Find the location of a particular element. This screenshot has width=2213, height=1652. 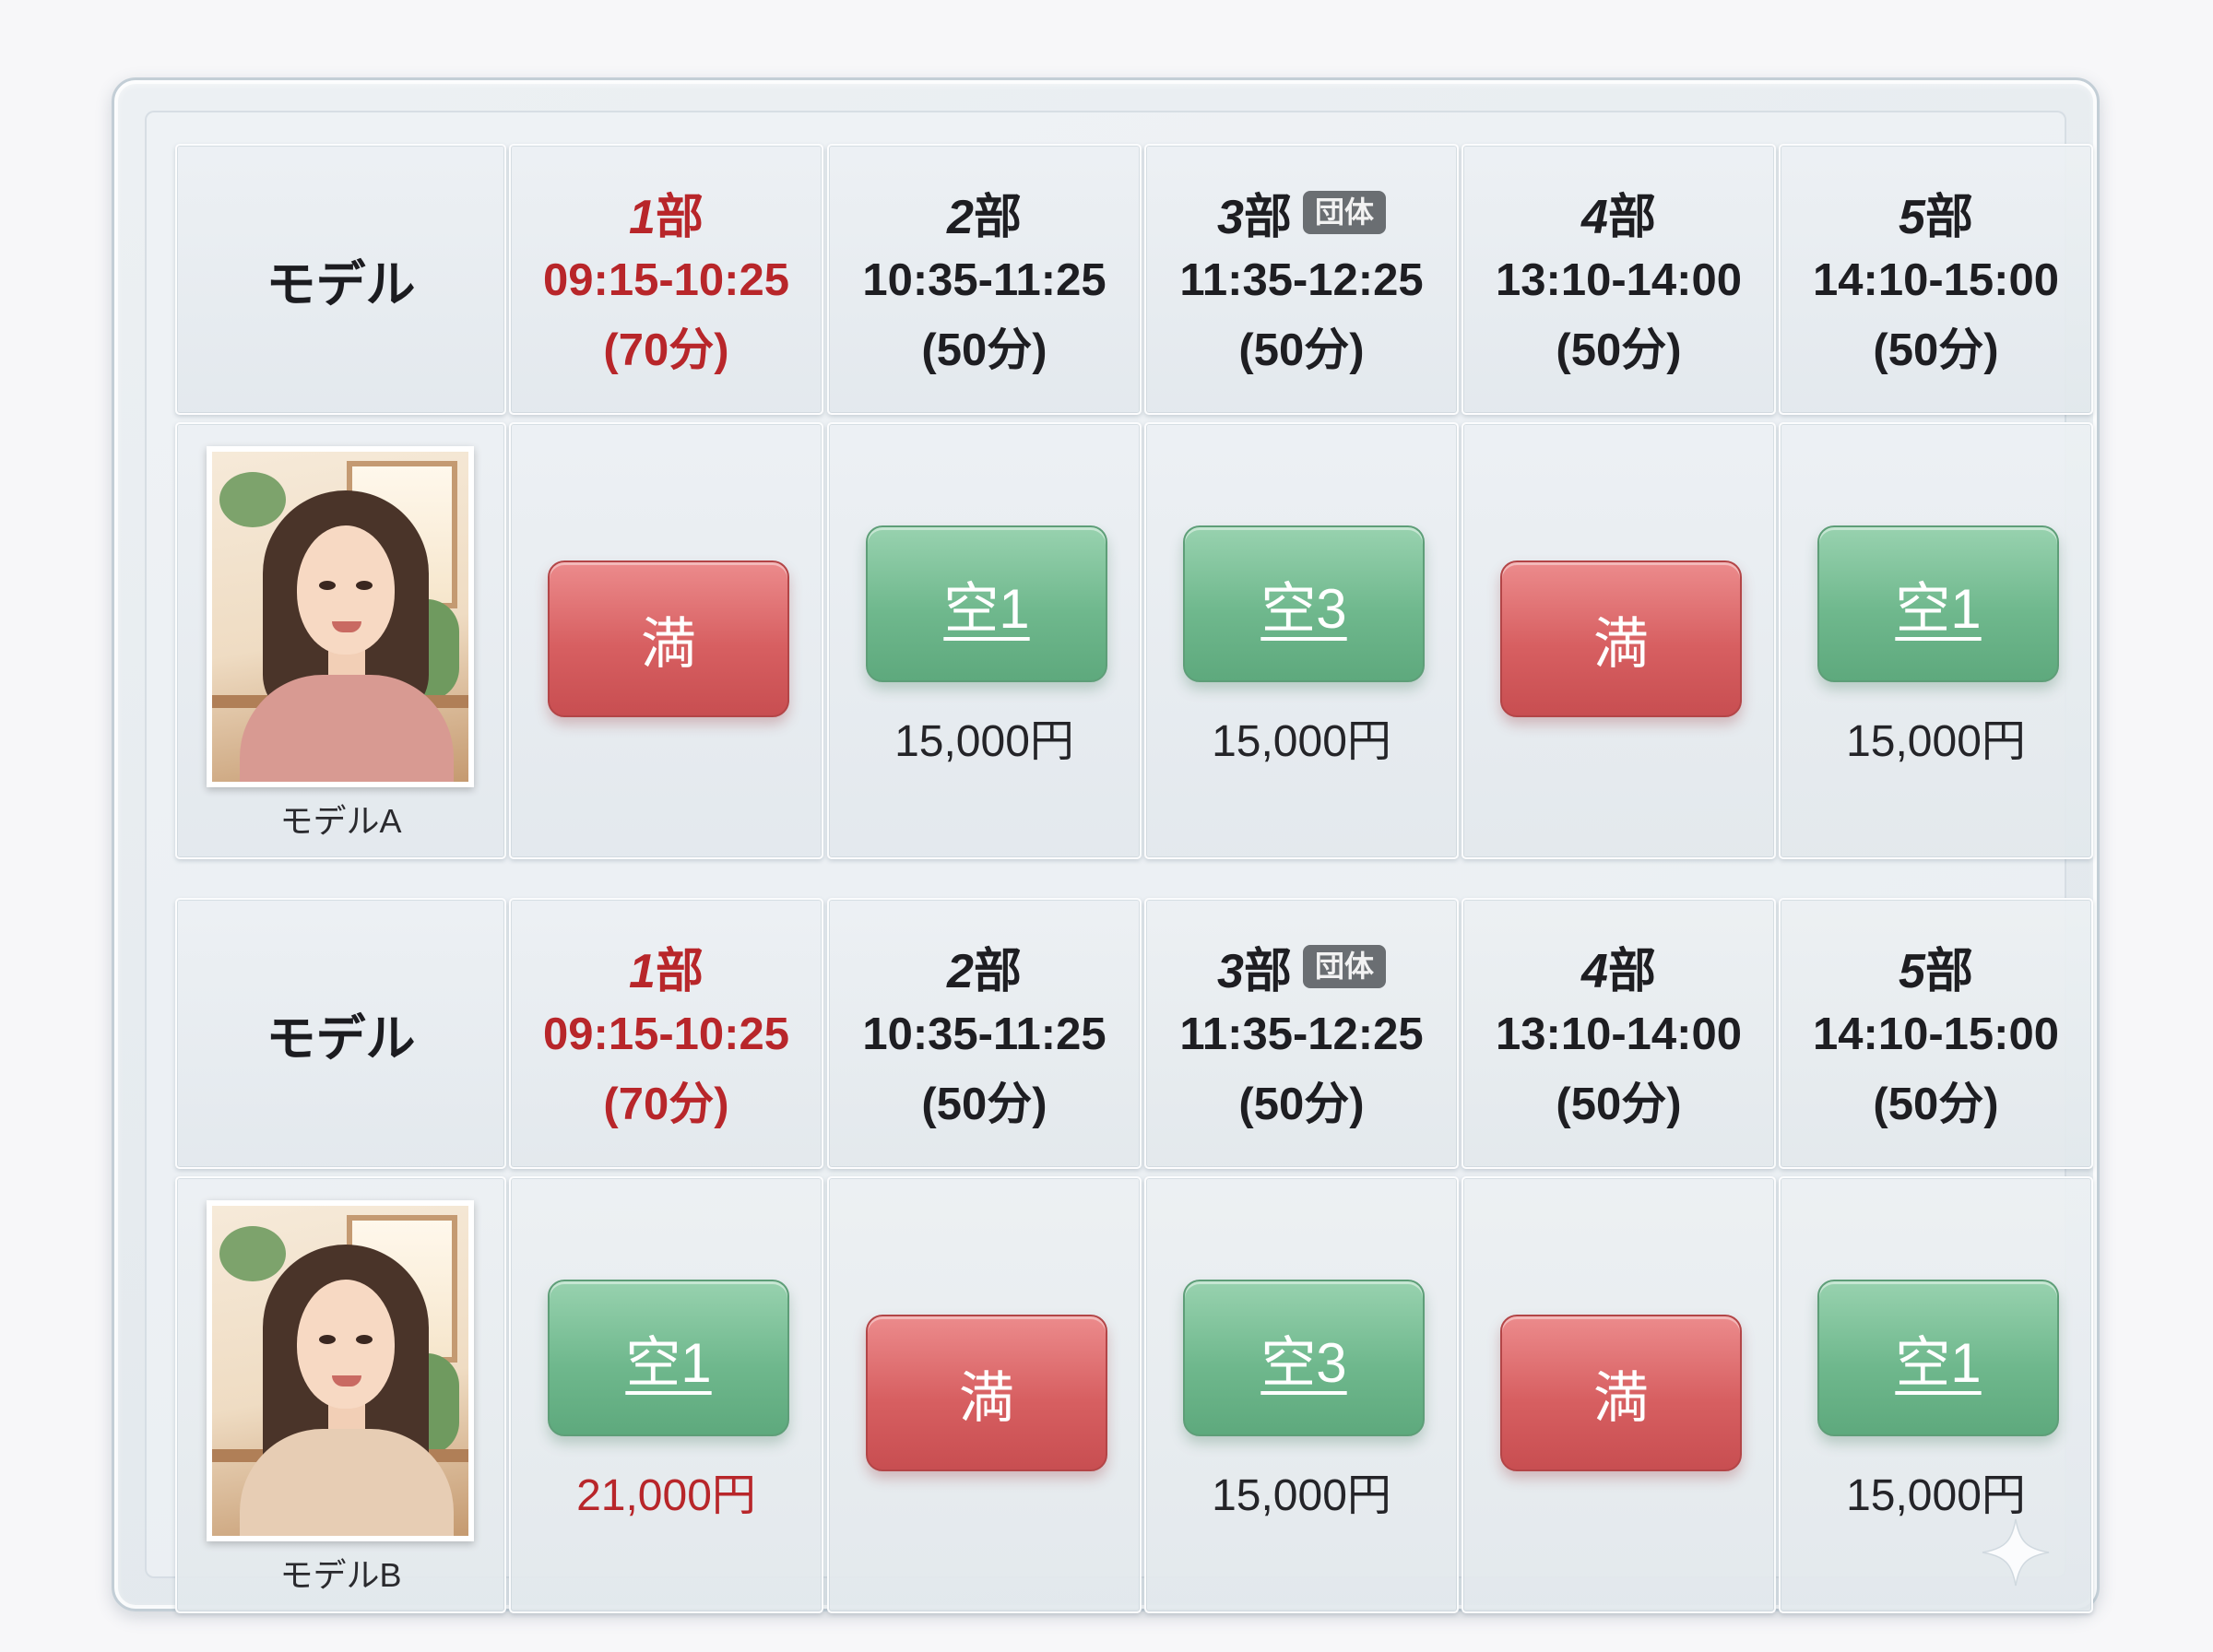

model-name: モデルB is located at coordinates (340, 1575).